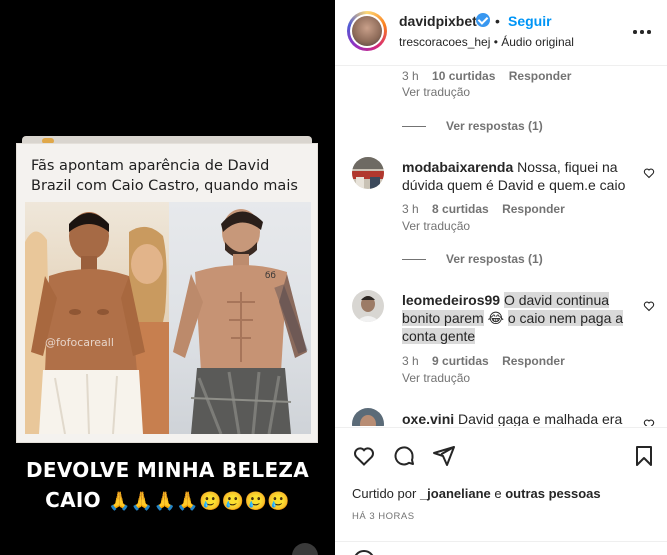 The width and height of the screenshot is (667, 555). I want to click on comment-username: oxe.vini, so click(428, 418).